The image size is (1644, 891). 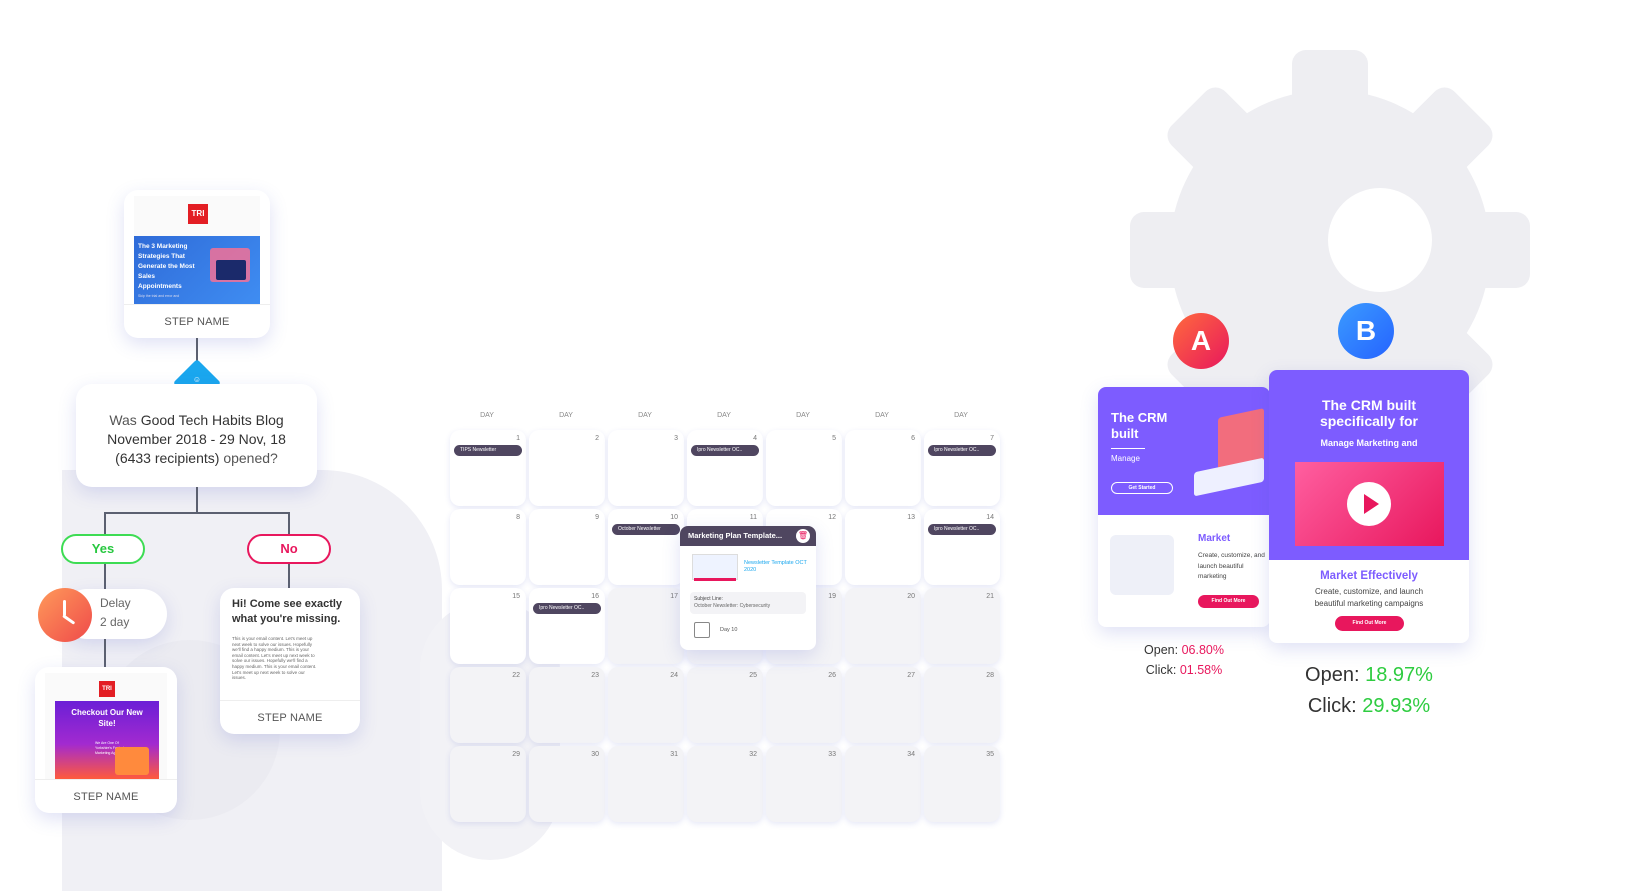 What do you see at coordinates (567, 784) in the screenshot?
I see `calendar-day-cell: 30` at bounding box center [567, 784].